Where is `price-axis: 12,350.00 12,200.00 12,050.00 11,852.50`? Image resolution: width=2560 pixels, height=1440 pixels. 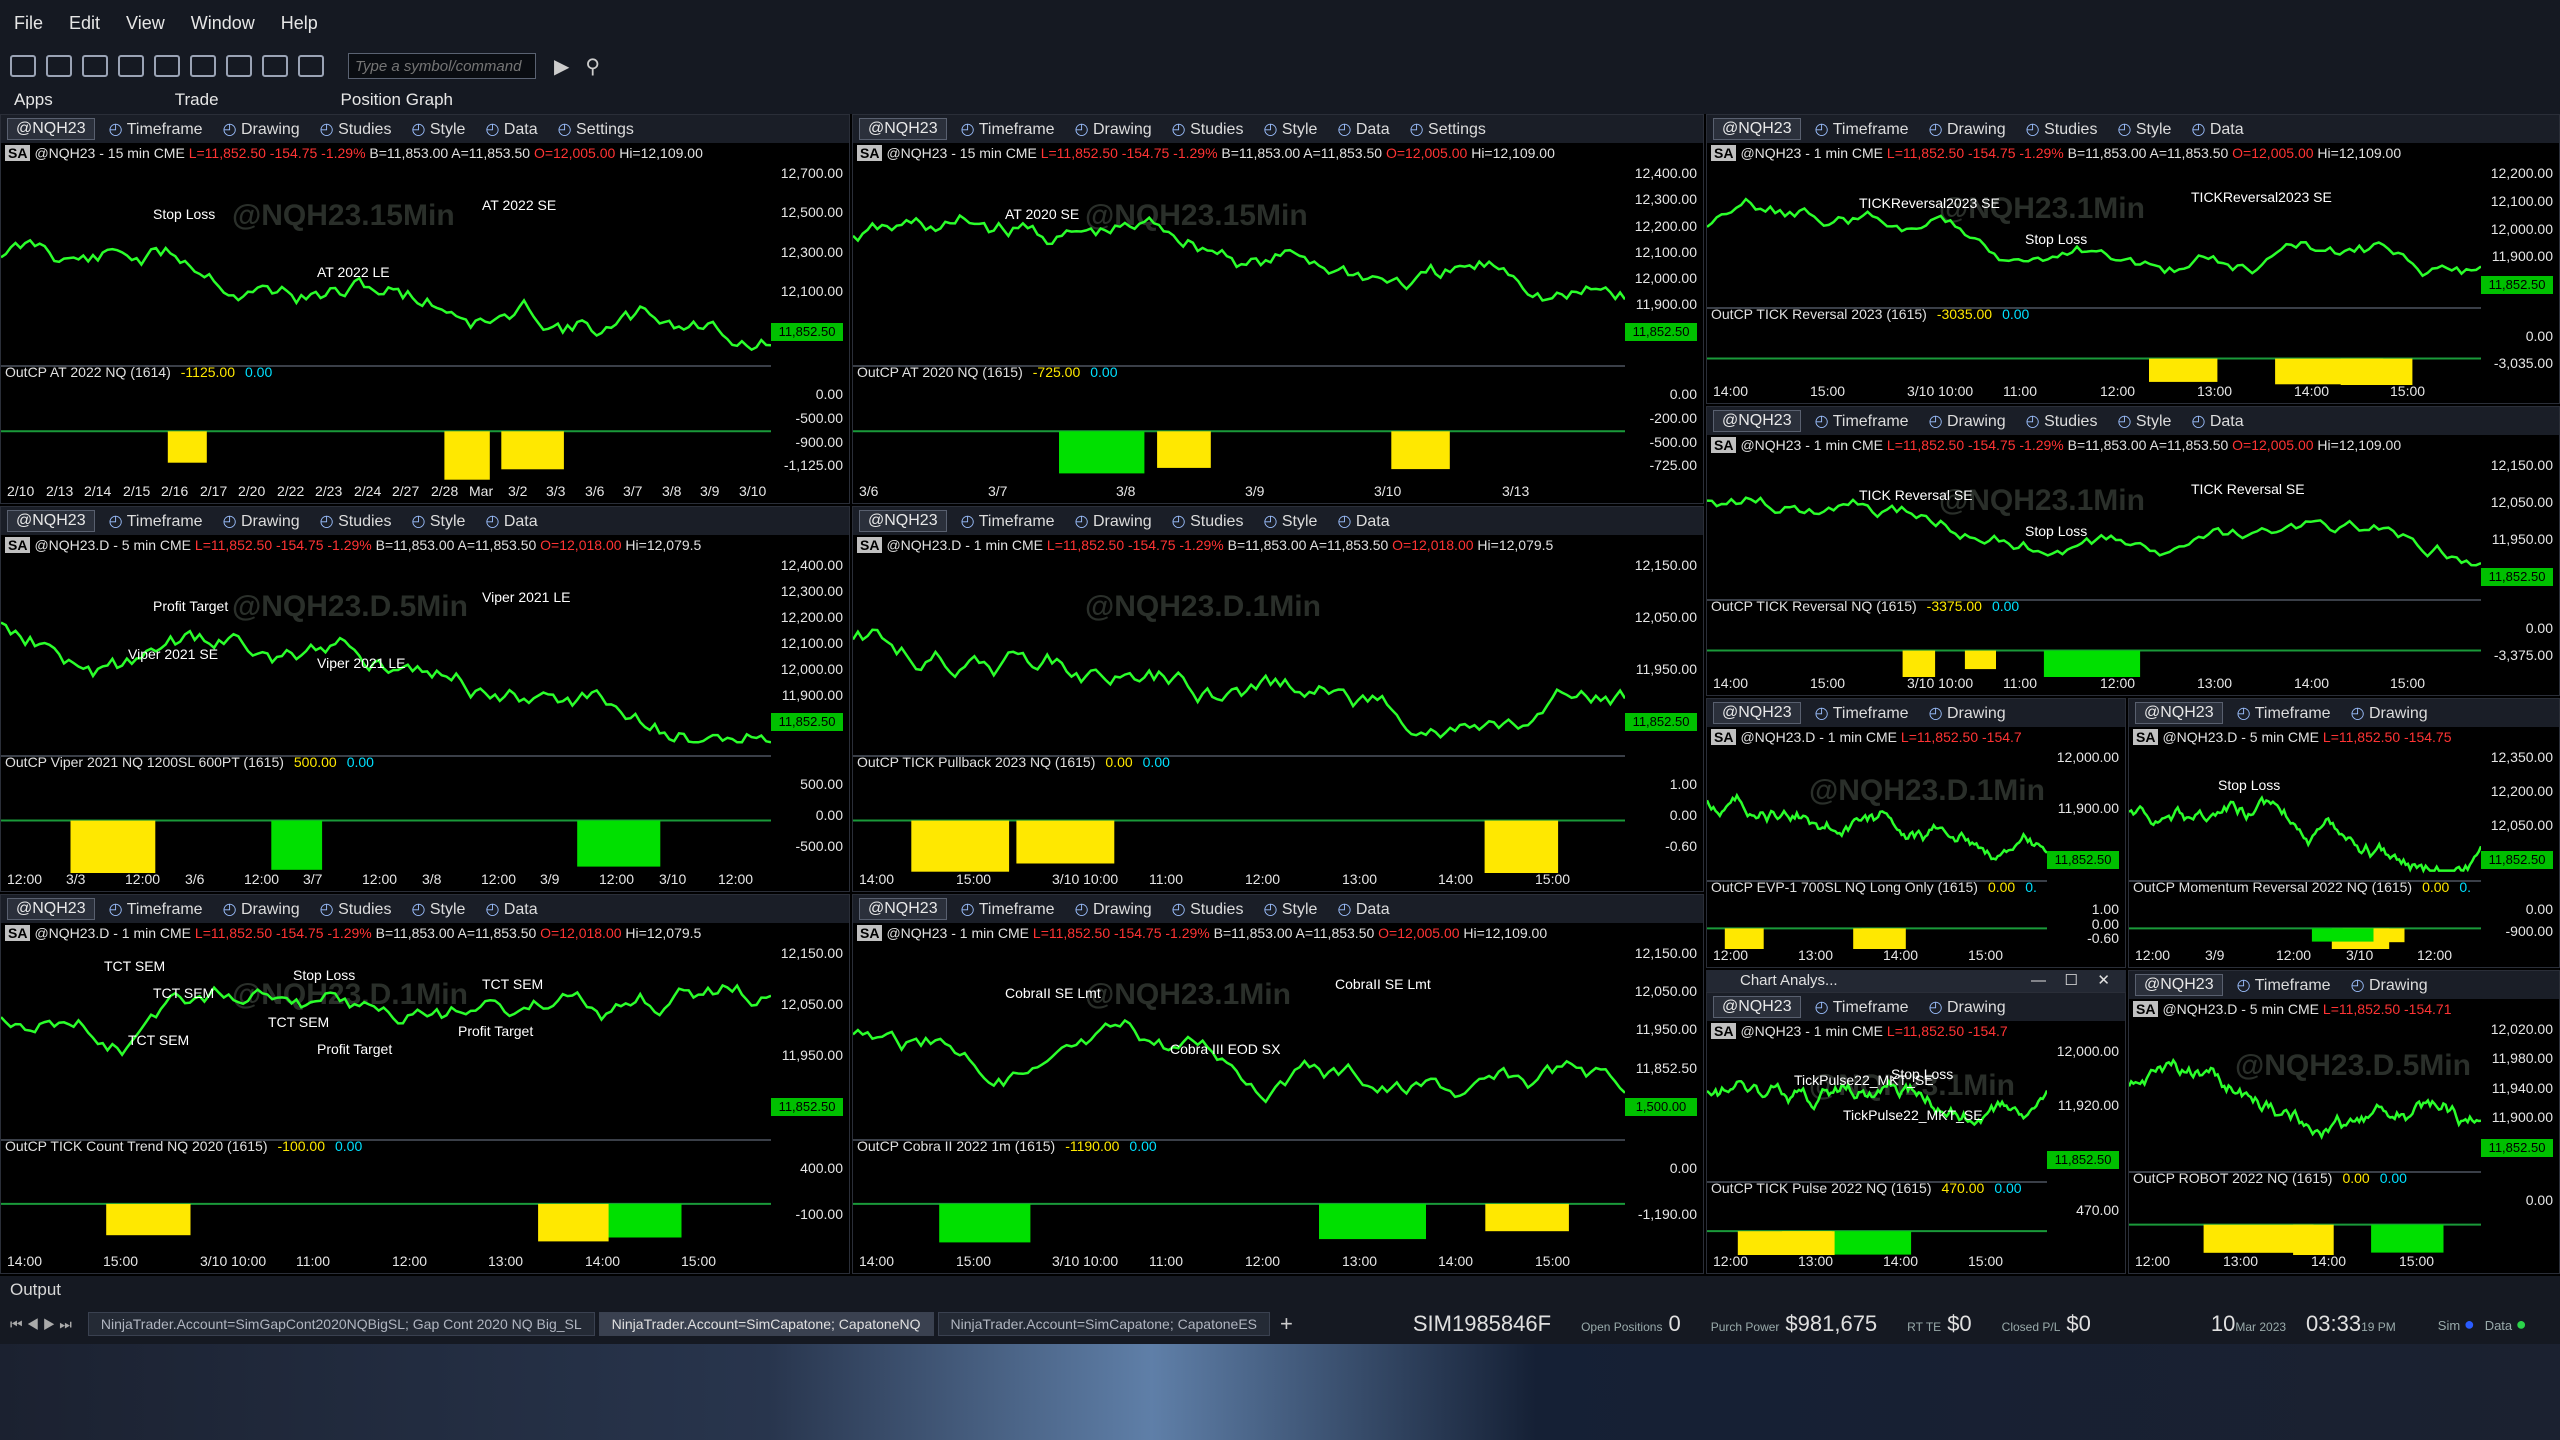
price-axis: 12,350.00 12,200.00 12,050.00 11,852.50 is located at coordinates (2519, 813).